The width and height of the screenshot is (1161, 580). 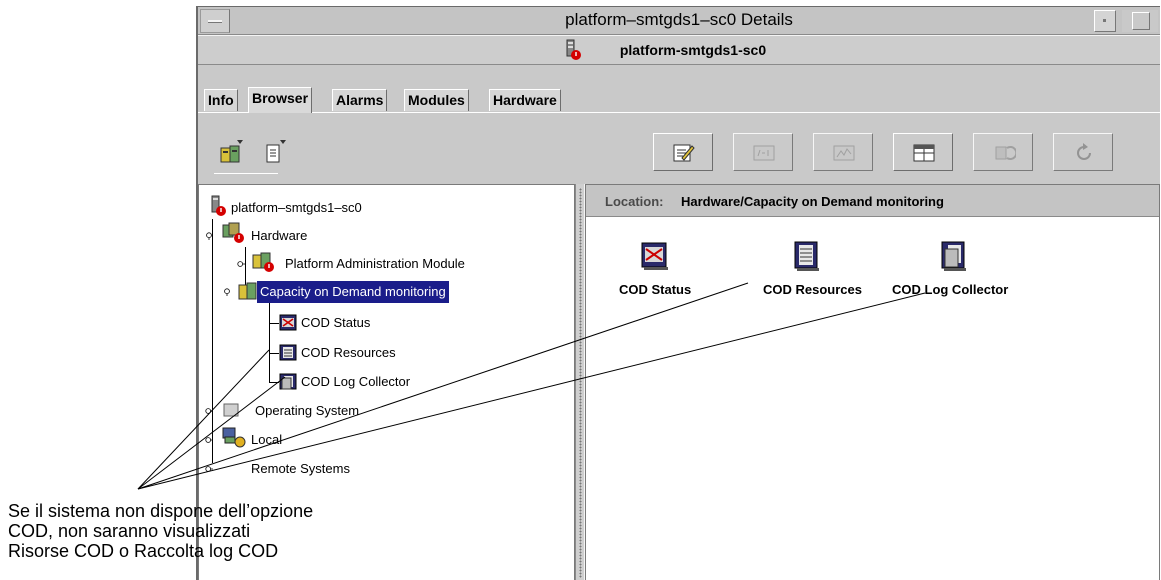 I want to click on operating-system-icon, so click(x=231, y=410).